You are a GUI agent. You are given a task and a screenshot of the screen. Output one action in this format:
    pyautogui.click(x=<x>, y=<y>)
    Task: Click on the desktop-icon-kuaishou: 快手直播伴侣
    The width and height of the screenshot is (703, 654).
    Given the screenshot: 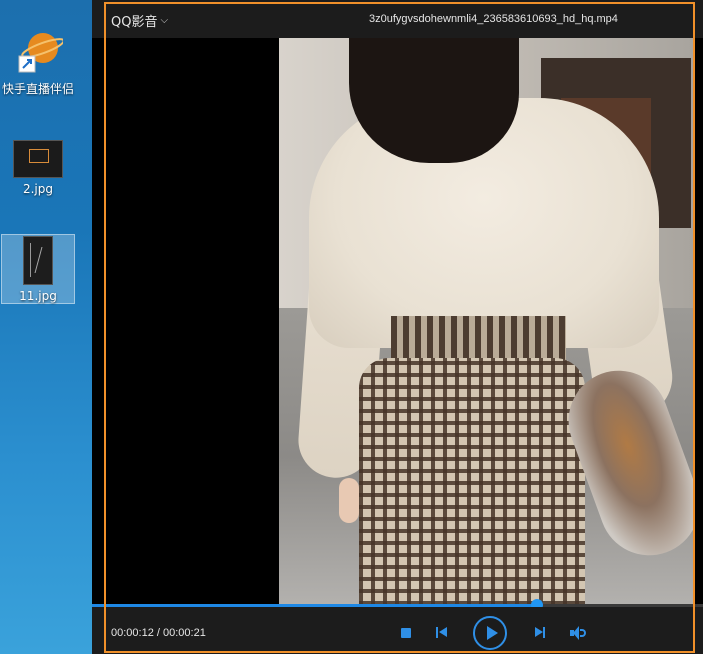 What is the action you would take?
    pyautogui.click(x=38, y=61)
    